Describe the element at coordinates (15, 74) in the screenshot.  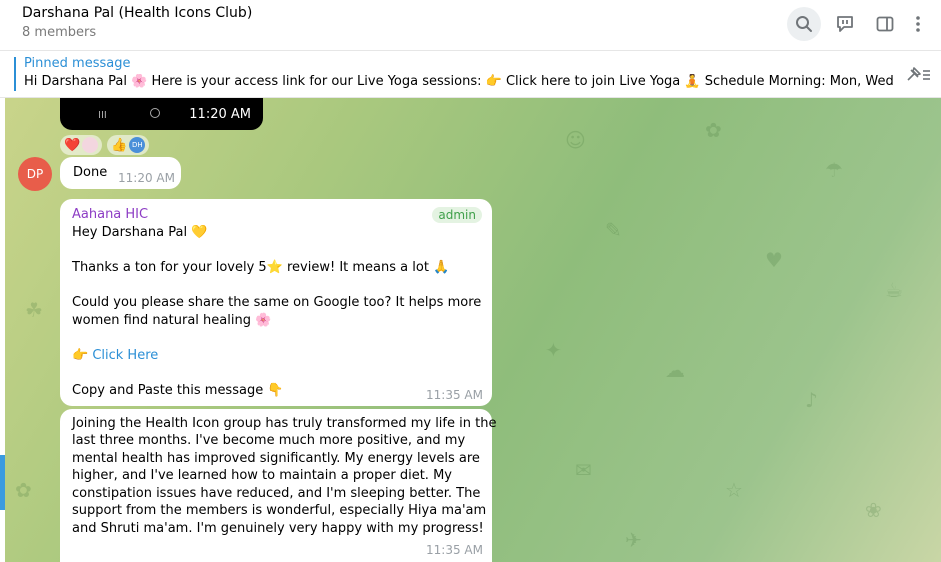
I see `pinned-indicator` at that location.